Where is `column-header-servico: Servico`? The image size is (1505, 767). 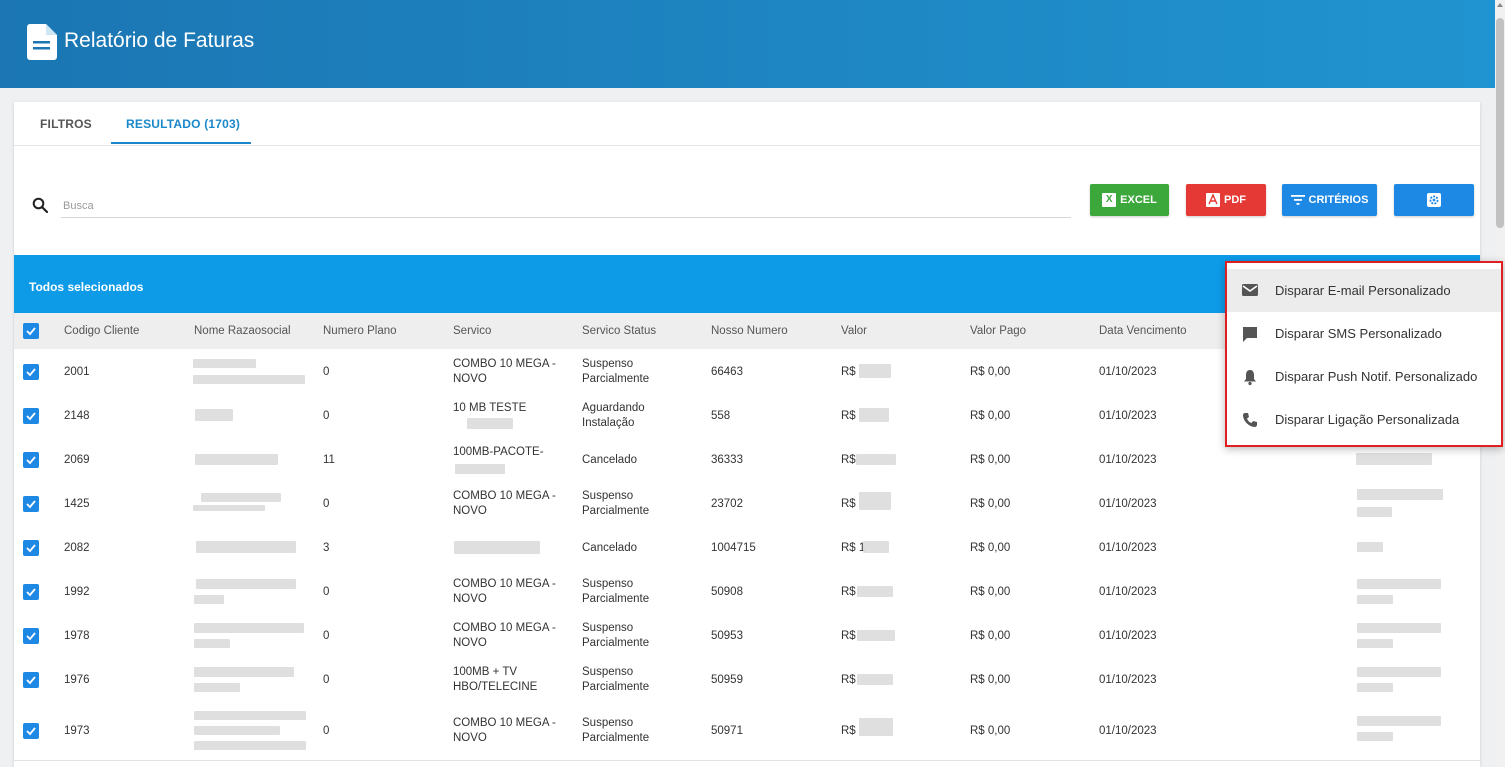
column-header-servico: Servico is located at coordinates (472, 331).